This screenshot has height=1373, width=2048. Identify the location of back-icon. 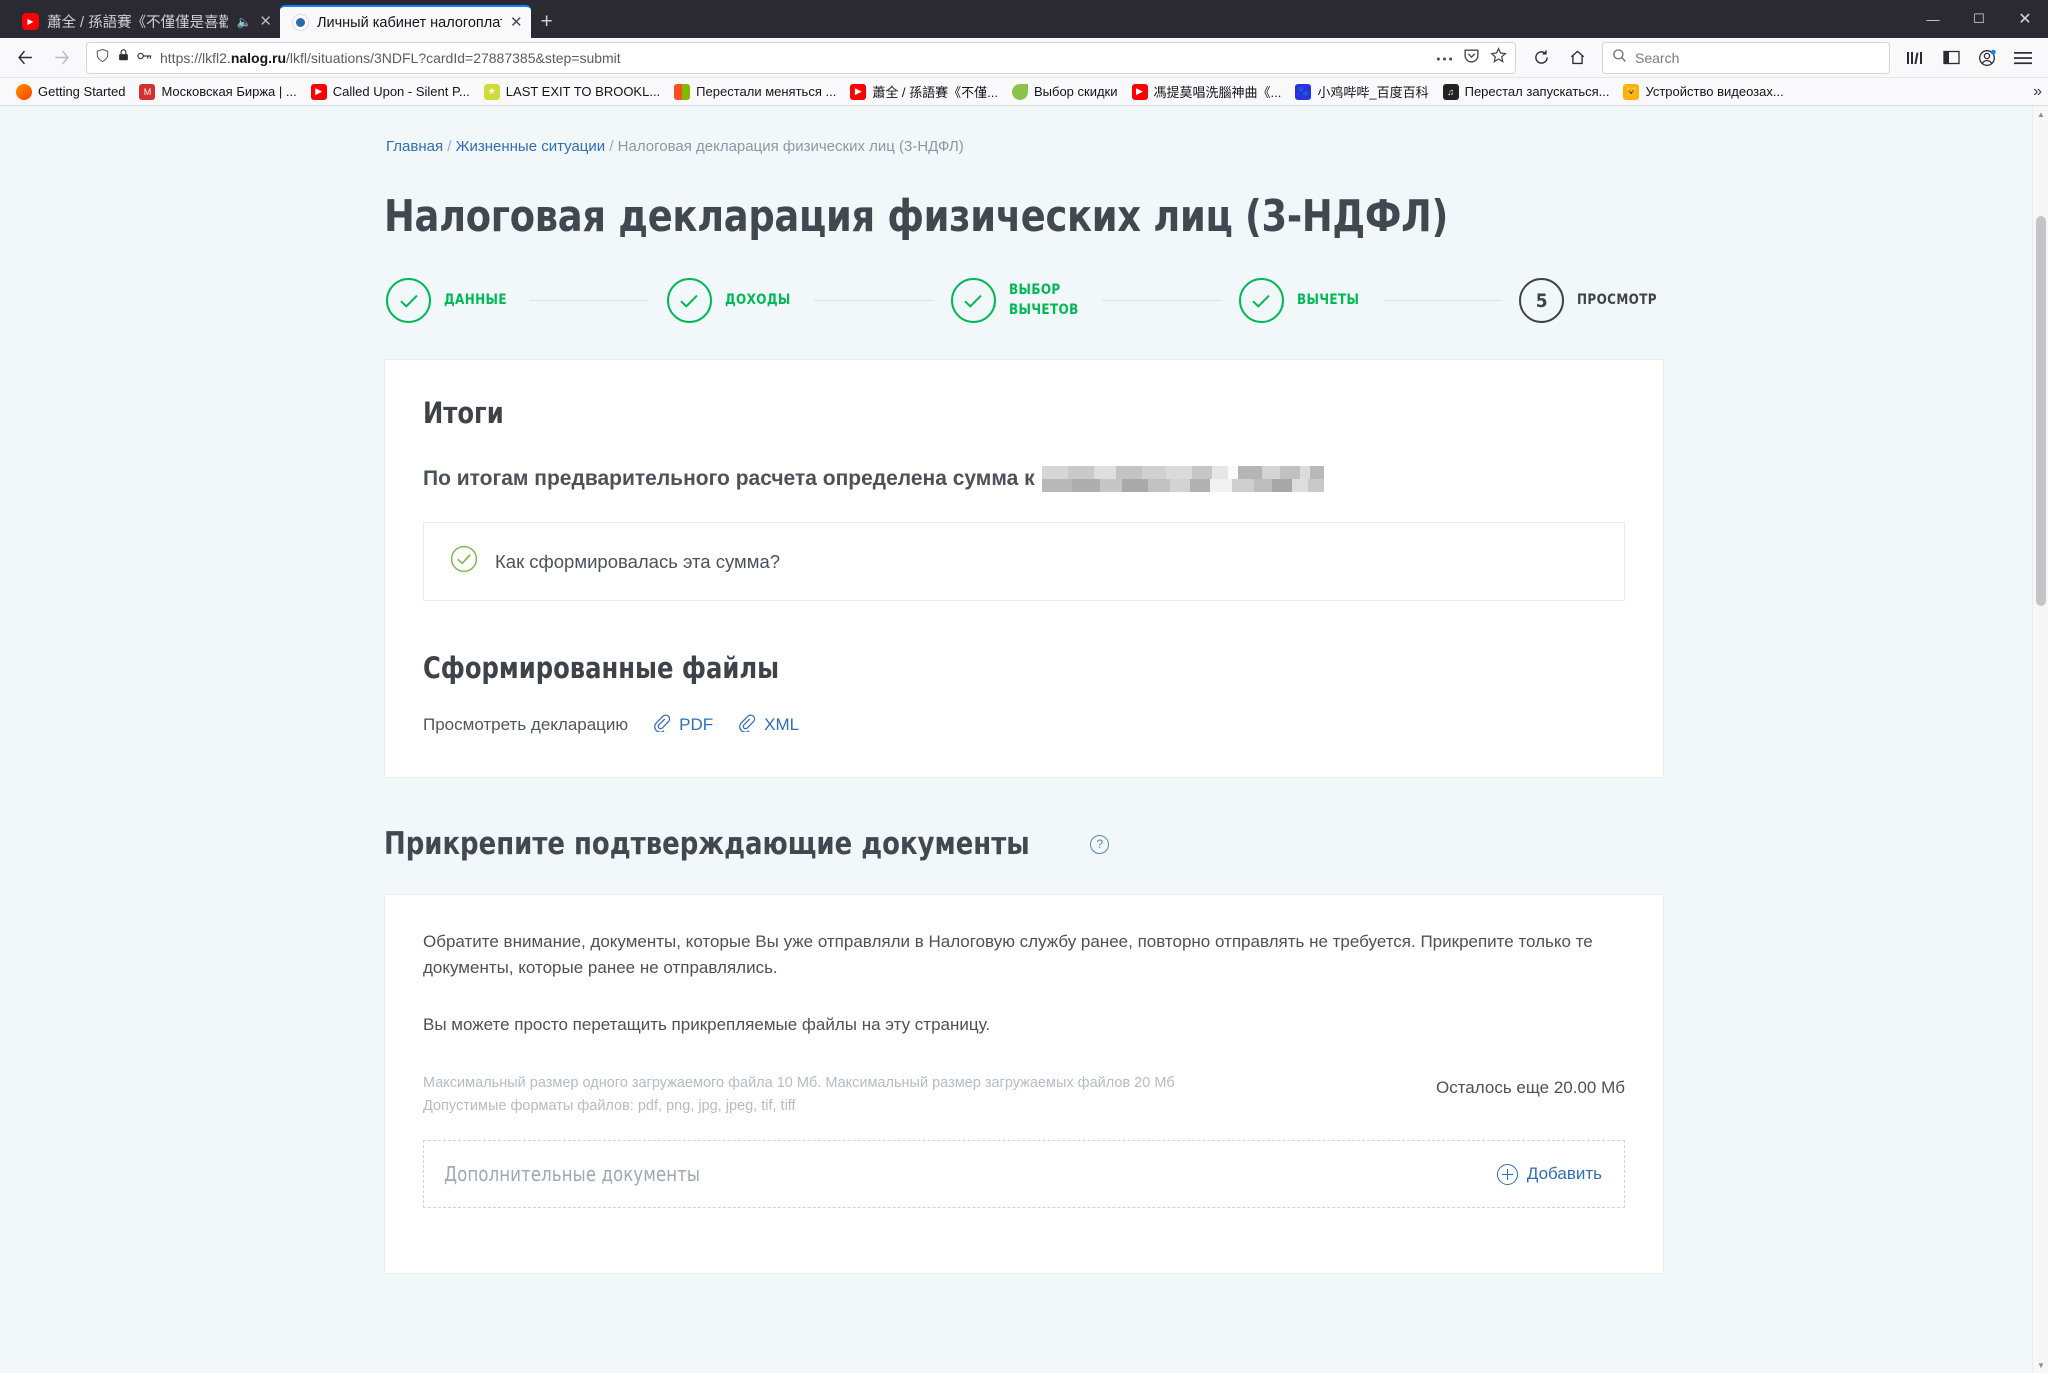
(25, 58).